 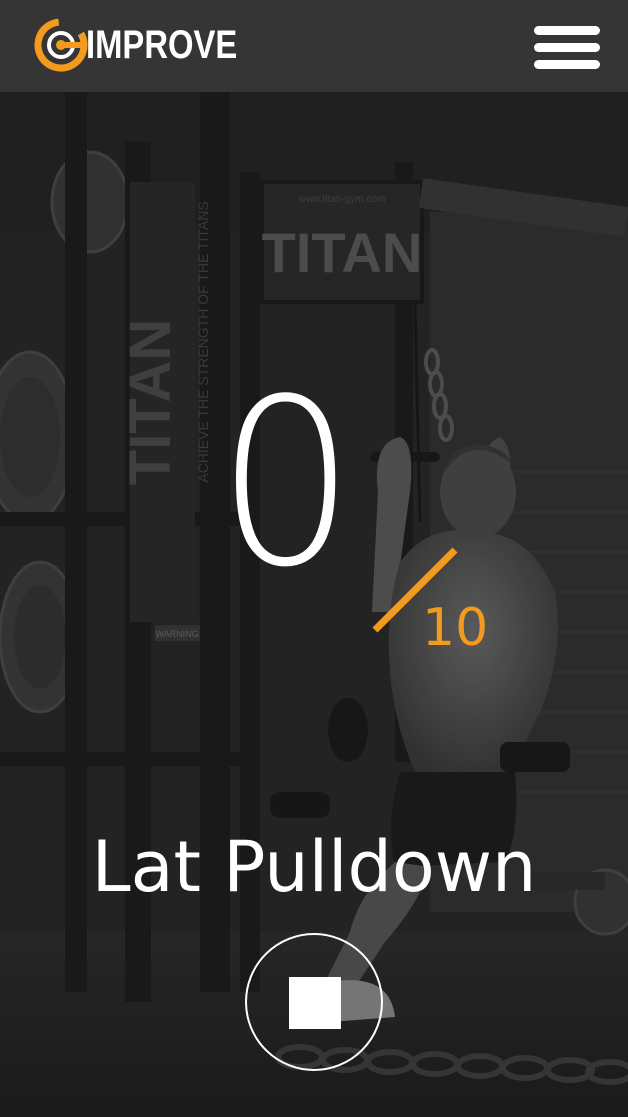 I want to click on logo-mark-icon, so click(x=61, y=45).